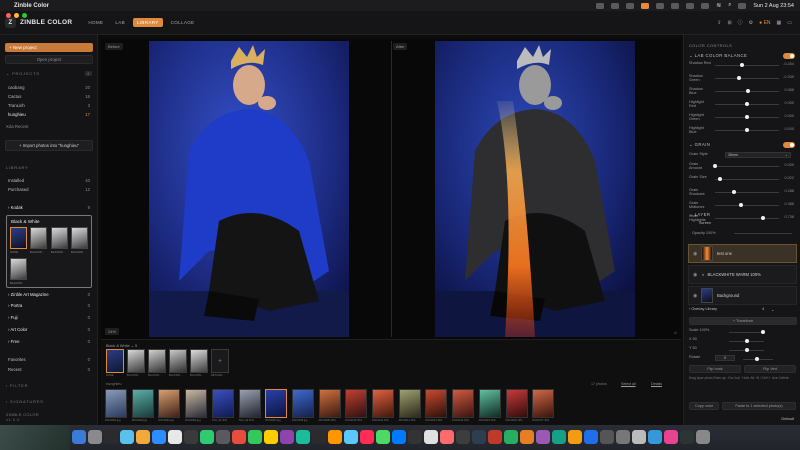  What do you see at coordinates (699, 215) in the screenshot?
I see `layer-header: ⌄ LAYER` at bounding box center [699, 215].